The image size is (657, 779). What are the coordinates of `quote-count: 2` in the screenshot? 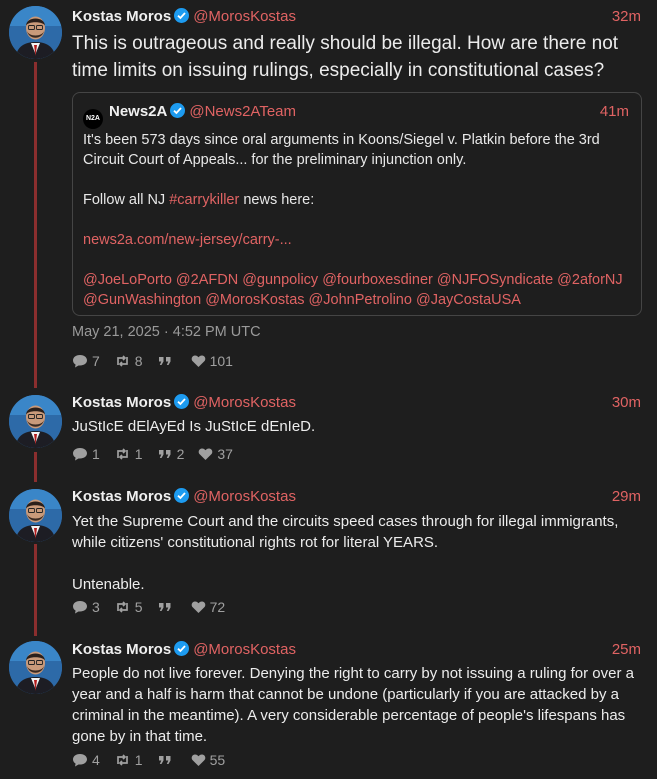 It's located at (180, 454).